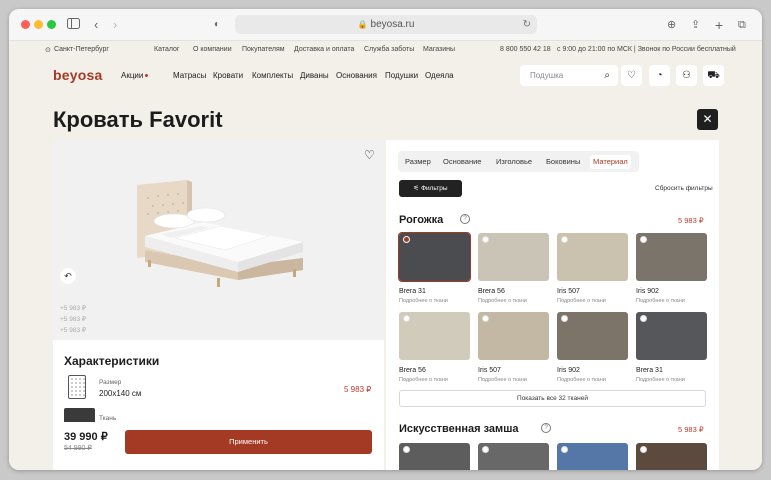  Describe the element at coordinates (228, 75) in the screenshot. I see `nav-item-beds: Кровати` at that location.